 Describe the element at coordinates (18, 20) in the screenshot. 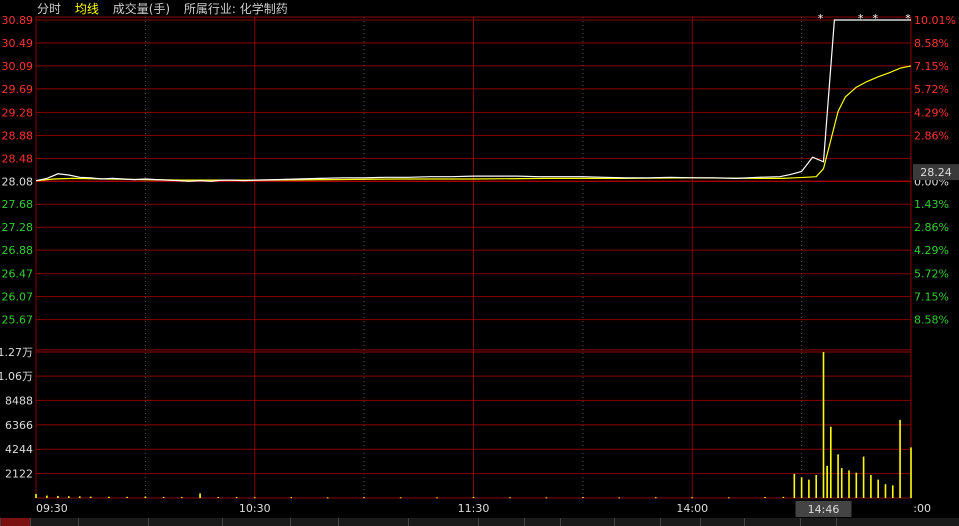

I see `price-tick-label: 30.89` at that location.